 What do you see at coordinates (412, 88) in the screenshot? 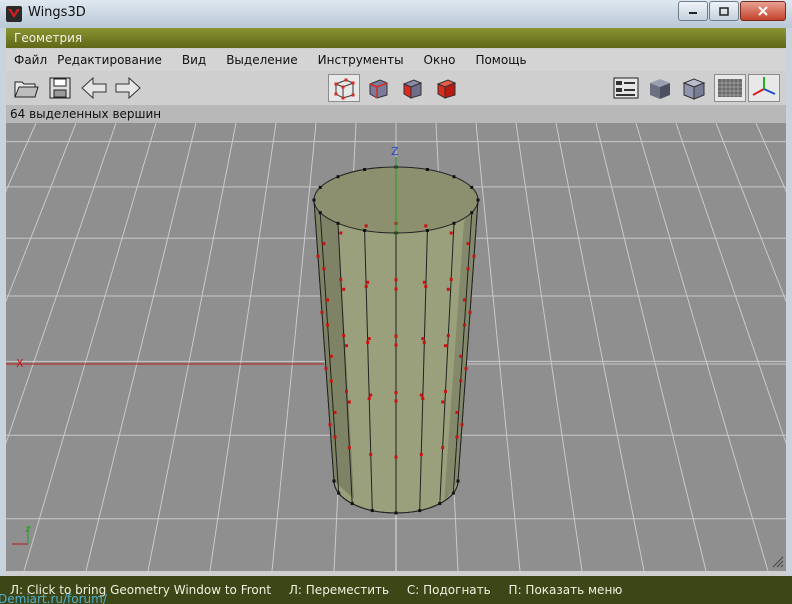
I see `face-mode-button` at bounding box center [412, 88].